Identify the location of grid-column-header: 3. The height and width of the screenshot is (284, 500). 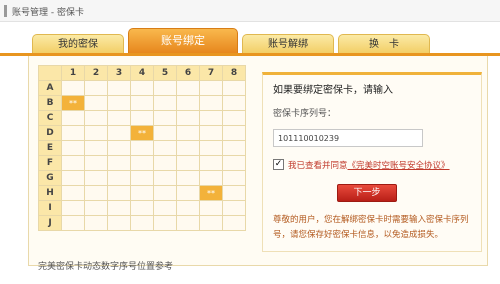
(119, 73).